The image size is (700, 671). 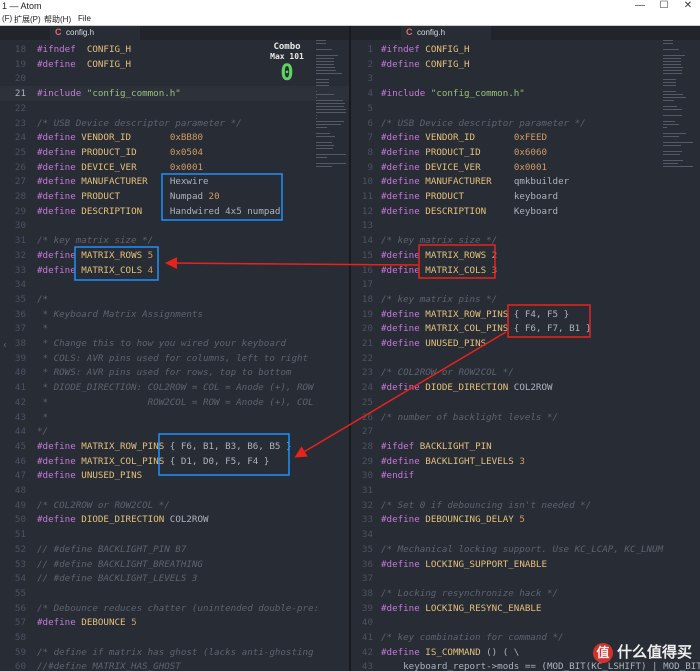 What do you see at coordinates (5, 345) in the screenshot?
I see `chevron-left-icon: ‹` at bounding box center [5, 345].